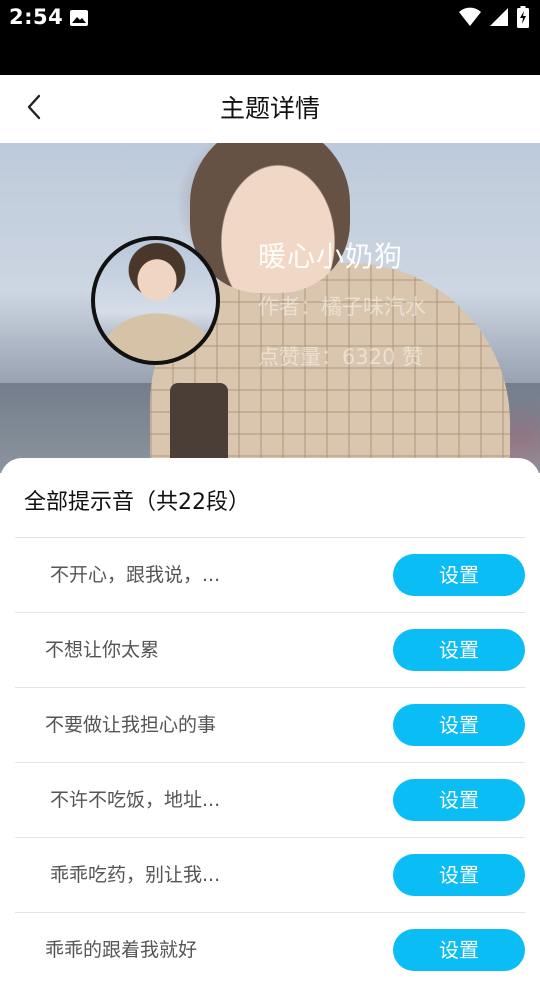 This screenshot has width=540, height=988. Describe the element at coordinates (131, 725) in the screenshot. I see `ringtone-title: 不要做让我担心的事` at that location.